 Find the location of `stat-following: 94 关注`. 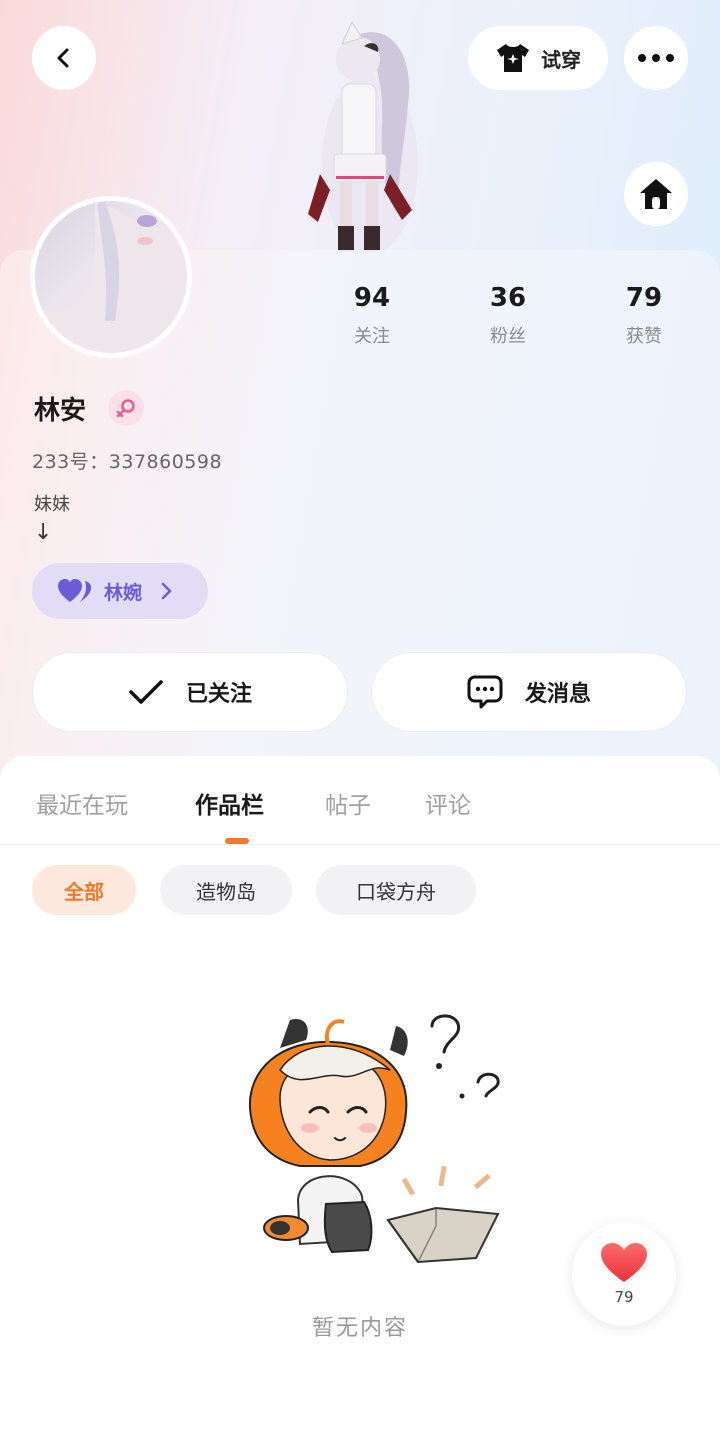

stat-following: 94 关注 is located at coordinates (372, 315).